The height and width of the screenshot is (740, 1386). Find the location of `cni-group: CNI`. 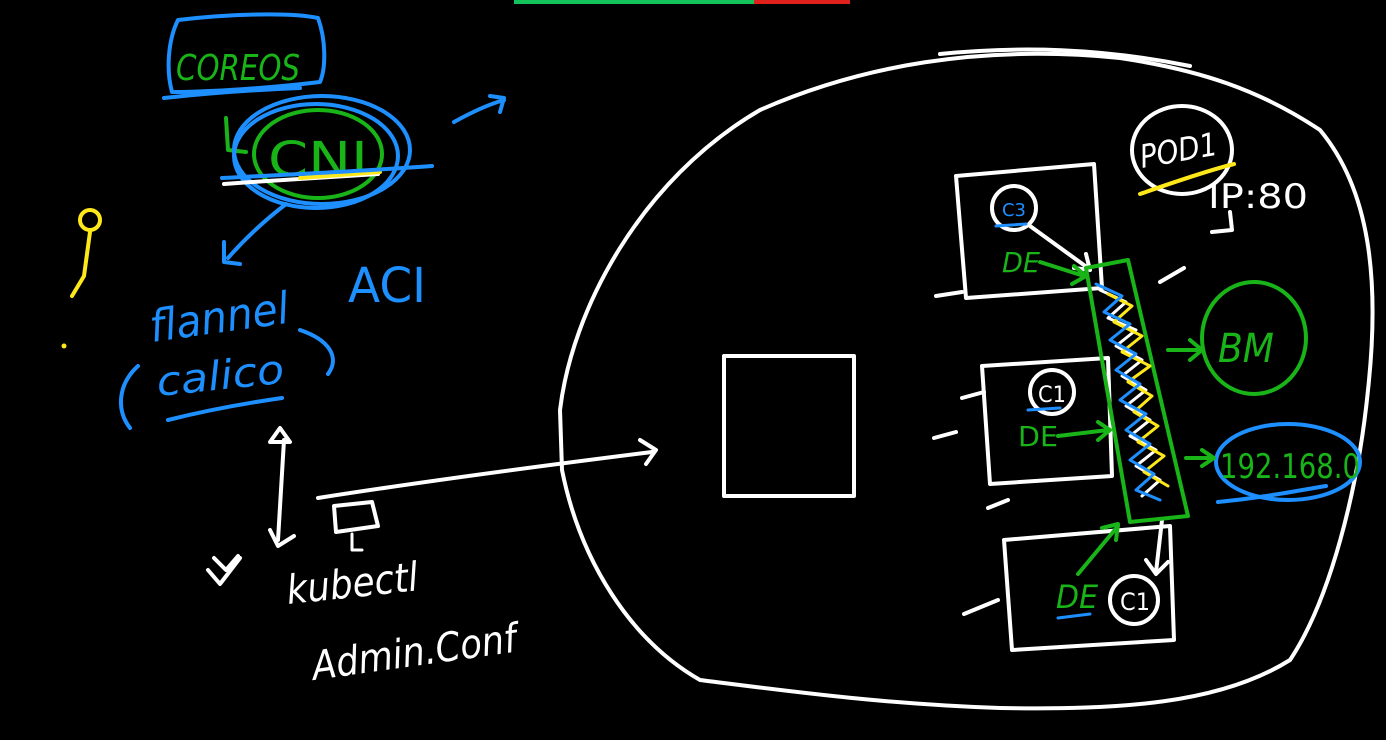

cni-group: CNI is located at coordinates (363, 180).